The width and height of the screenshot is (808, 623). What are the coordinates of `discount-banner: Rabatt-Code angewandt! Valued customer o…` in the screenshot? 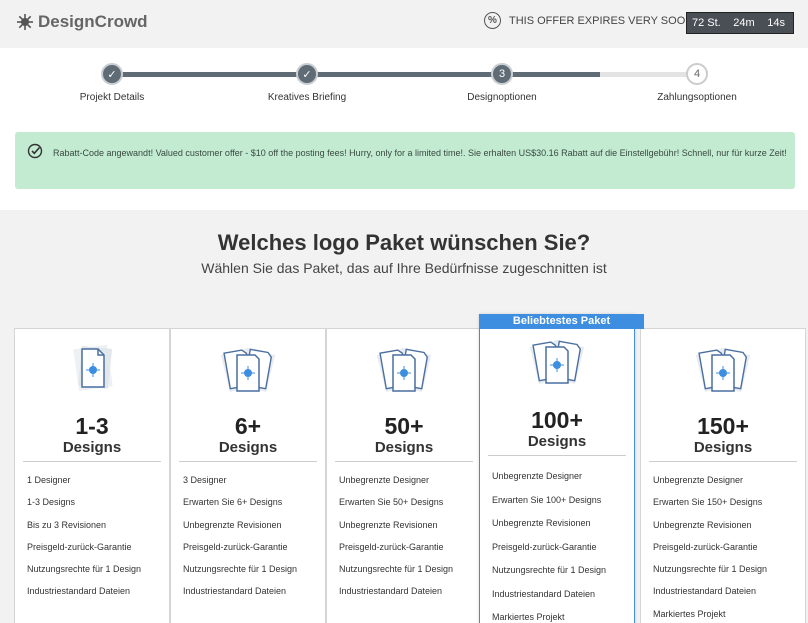 It's located at (405, 160).